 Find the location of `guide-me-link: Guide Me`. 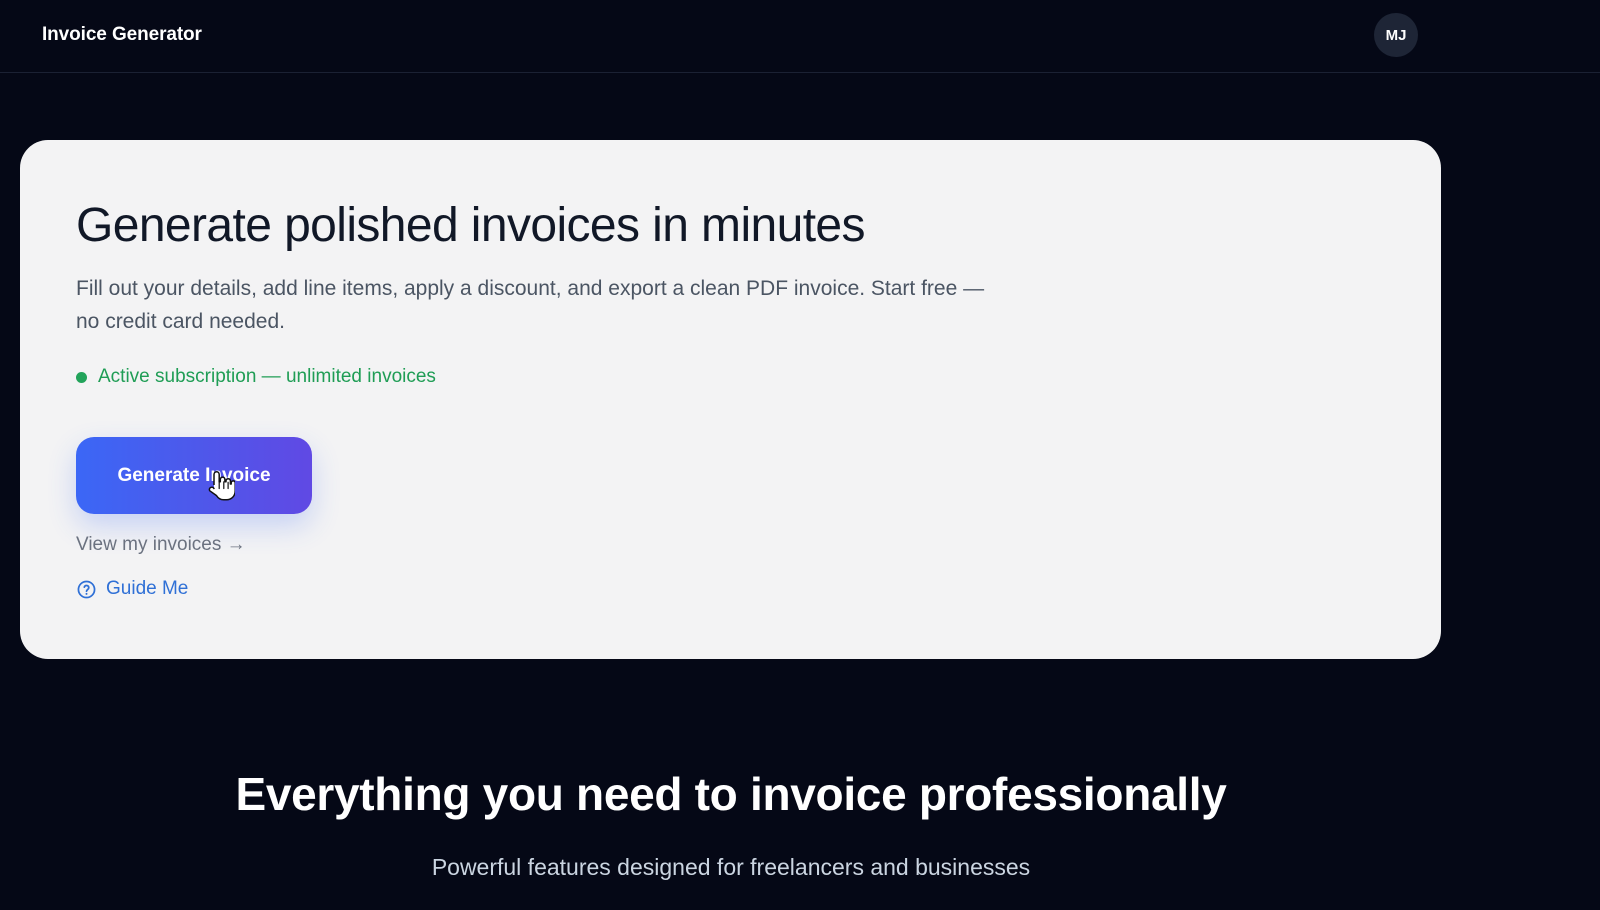

guide-me-link: Guide Me is located at coordinates (132, 589).